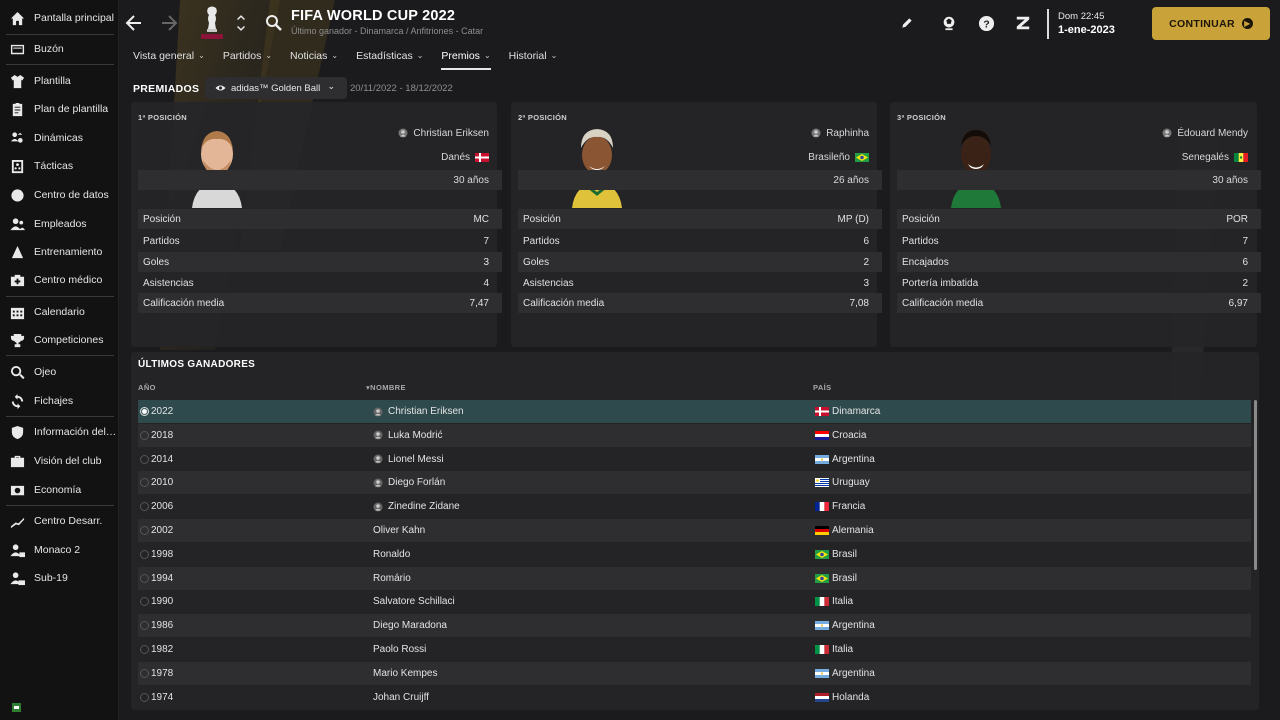 The height and width of the screenshot is (720, 1280). Describe the element at coordinates (418, 411) in the screenshot. I see `winner-name: Christian Eriksen` at that location.